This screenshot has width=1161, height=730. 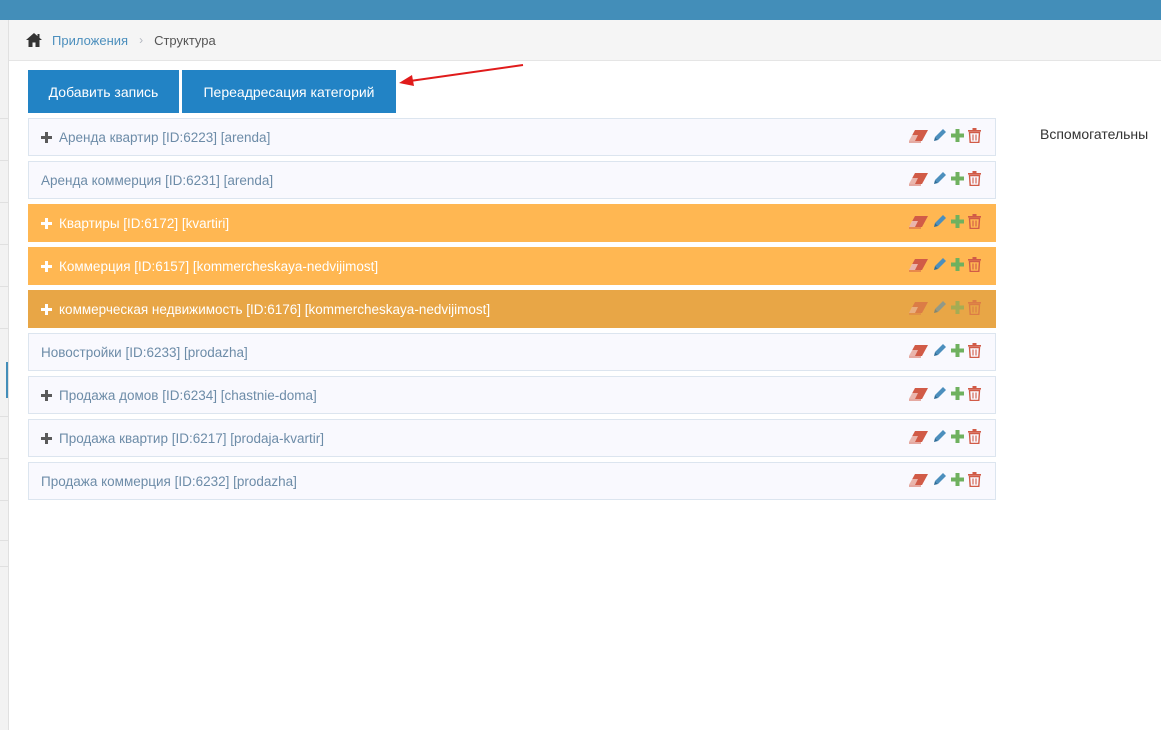 I want to click on category-label: Продажа домов [ID:6234] [chastnie-doma], so click(x=188, y=395).